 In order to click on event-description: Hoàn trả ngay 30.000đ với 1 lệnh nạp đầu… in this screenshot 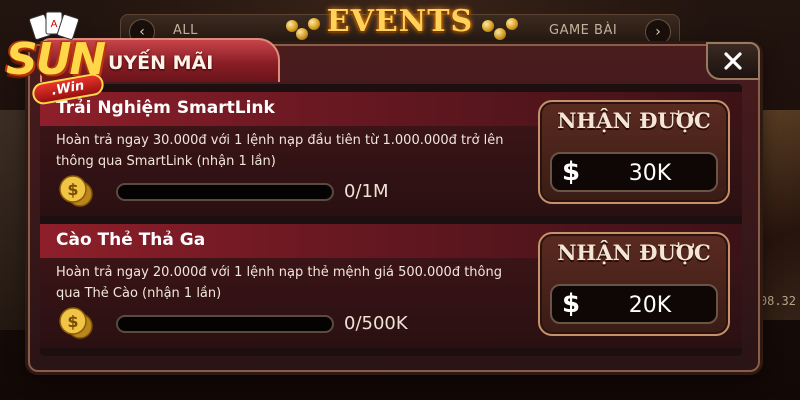, I will do `click(280, 151)`.